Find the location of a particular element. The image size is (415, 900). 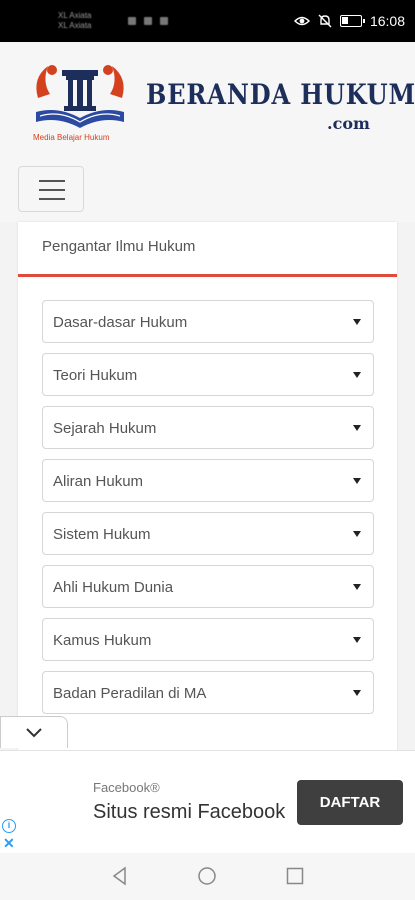

chevron-down-icon is located at coordinates (34, 733).